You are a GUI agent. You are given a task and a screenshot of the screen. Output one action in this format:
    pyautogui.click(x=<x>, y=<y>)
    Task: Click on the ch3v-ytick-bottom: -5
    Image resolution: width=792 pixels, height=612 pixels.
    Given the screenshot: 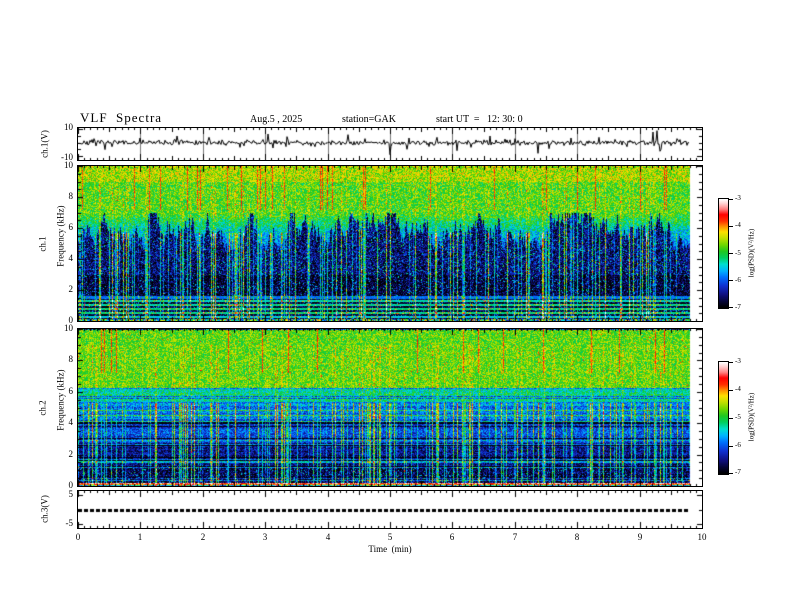 What is the action you would take?
    pyautogui.click(x=69, y=523)
    